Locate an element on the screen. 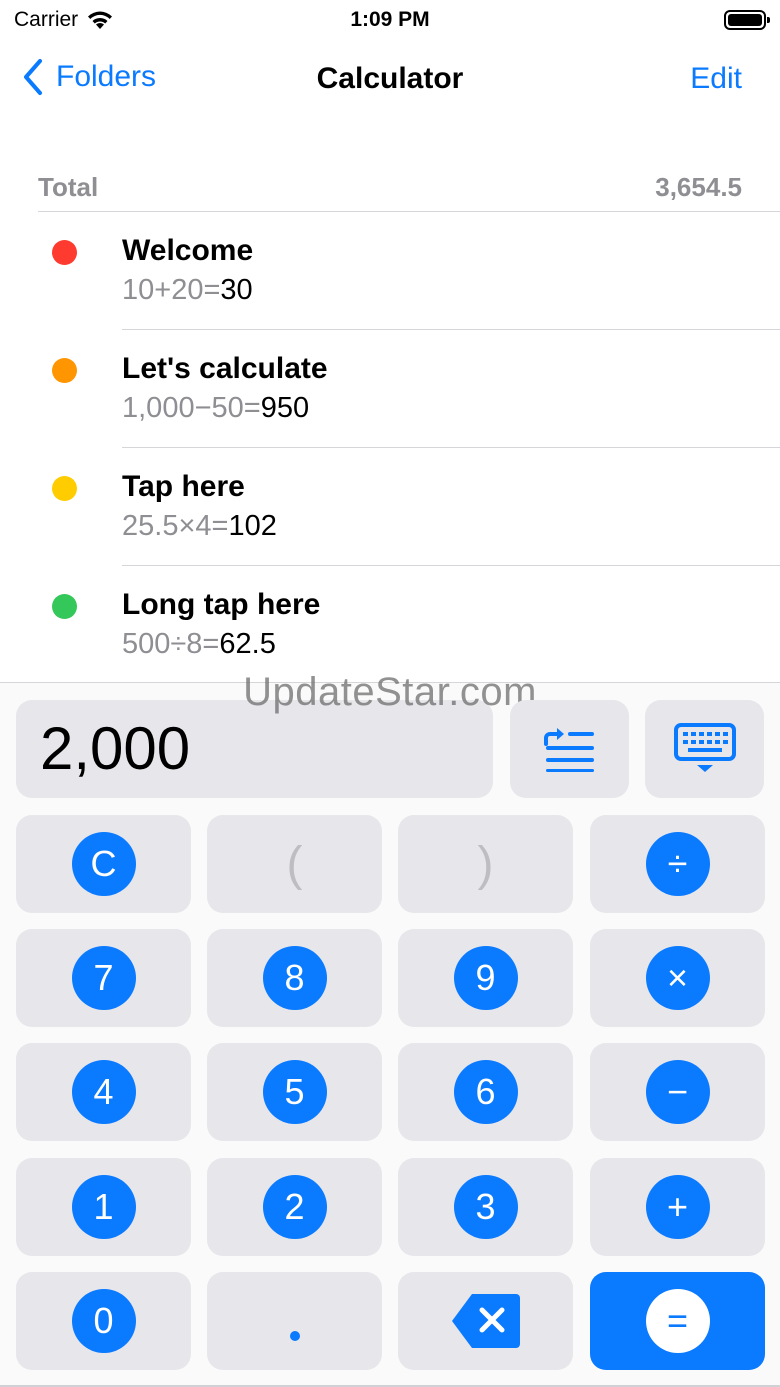 This screenshot has width=780, height=1387. list-item: Tap here 25.5×4=102 is located at coordinates (390, 507).